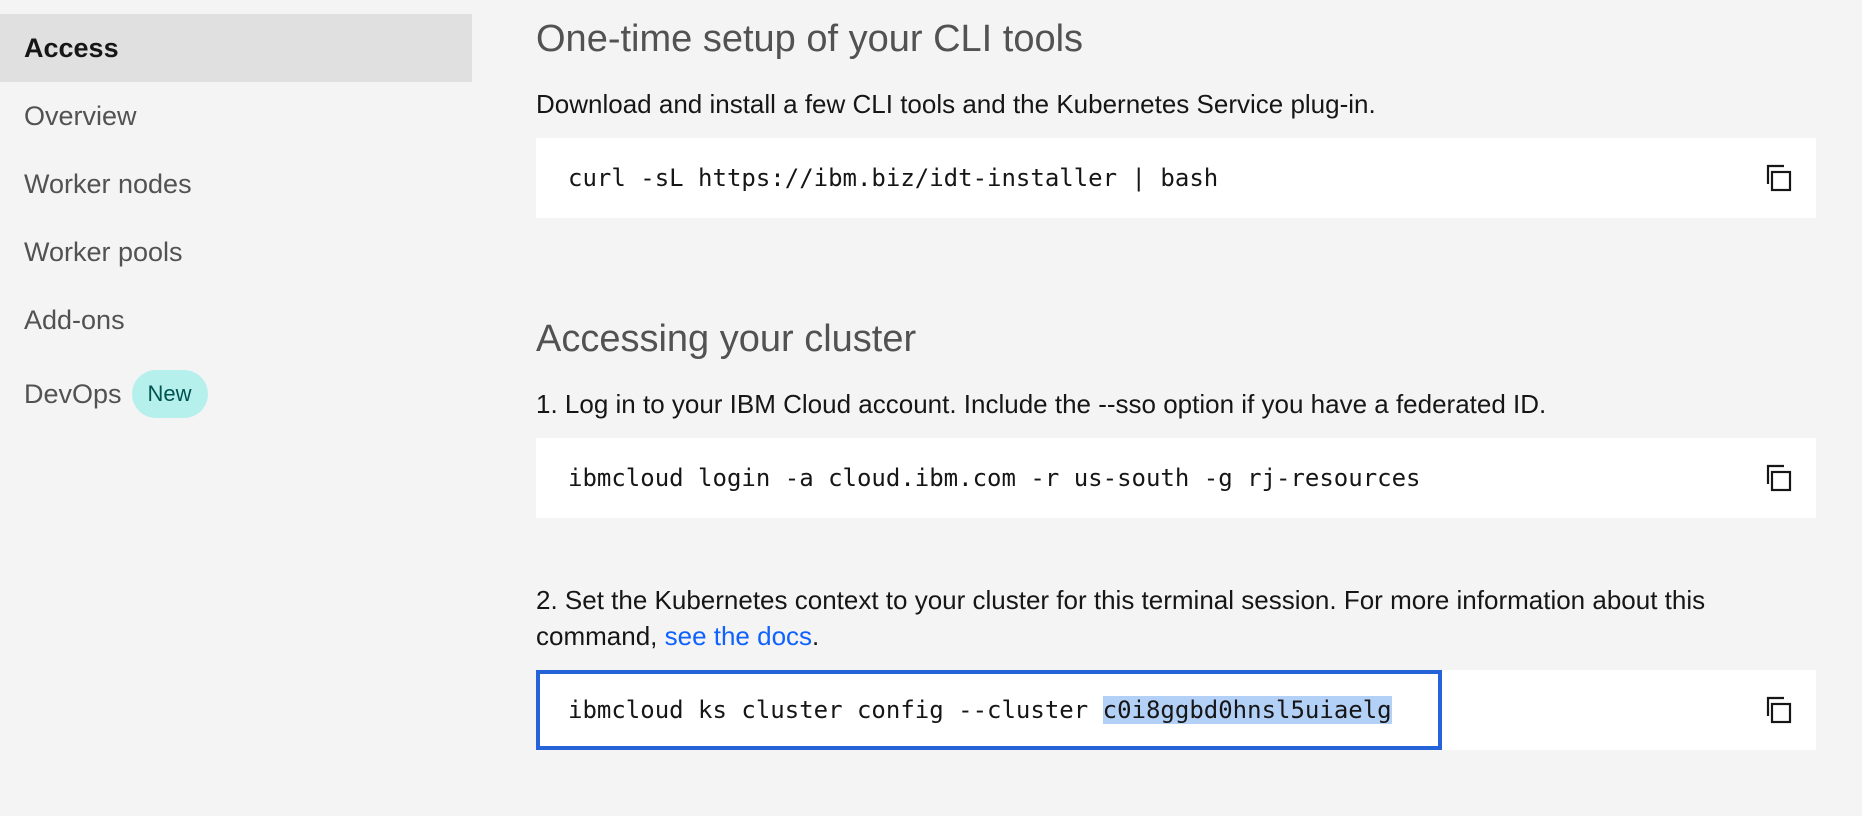 The width and height of the screenshot is (1862, 816). What do you see at coordinates (73, 393) in the screenshot?
I see `sidebar-item-label: DevOps` at bounding box center [73, 393].